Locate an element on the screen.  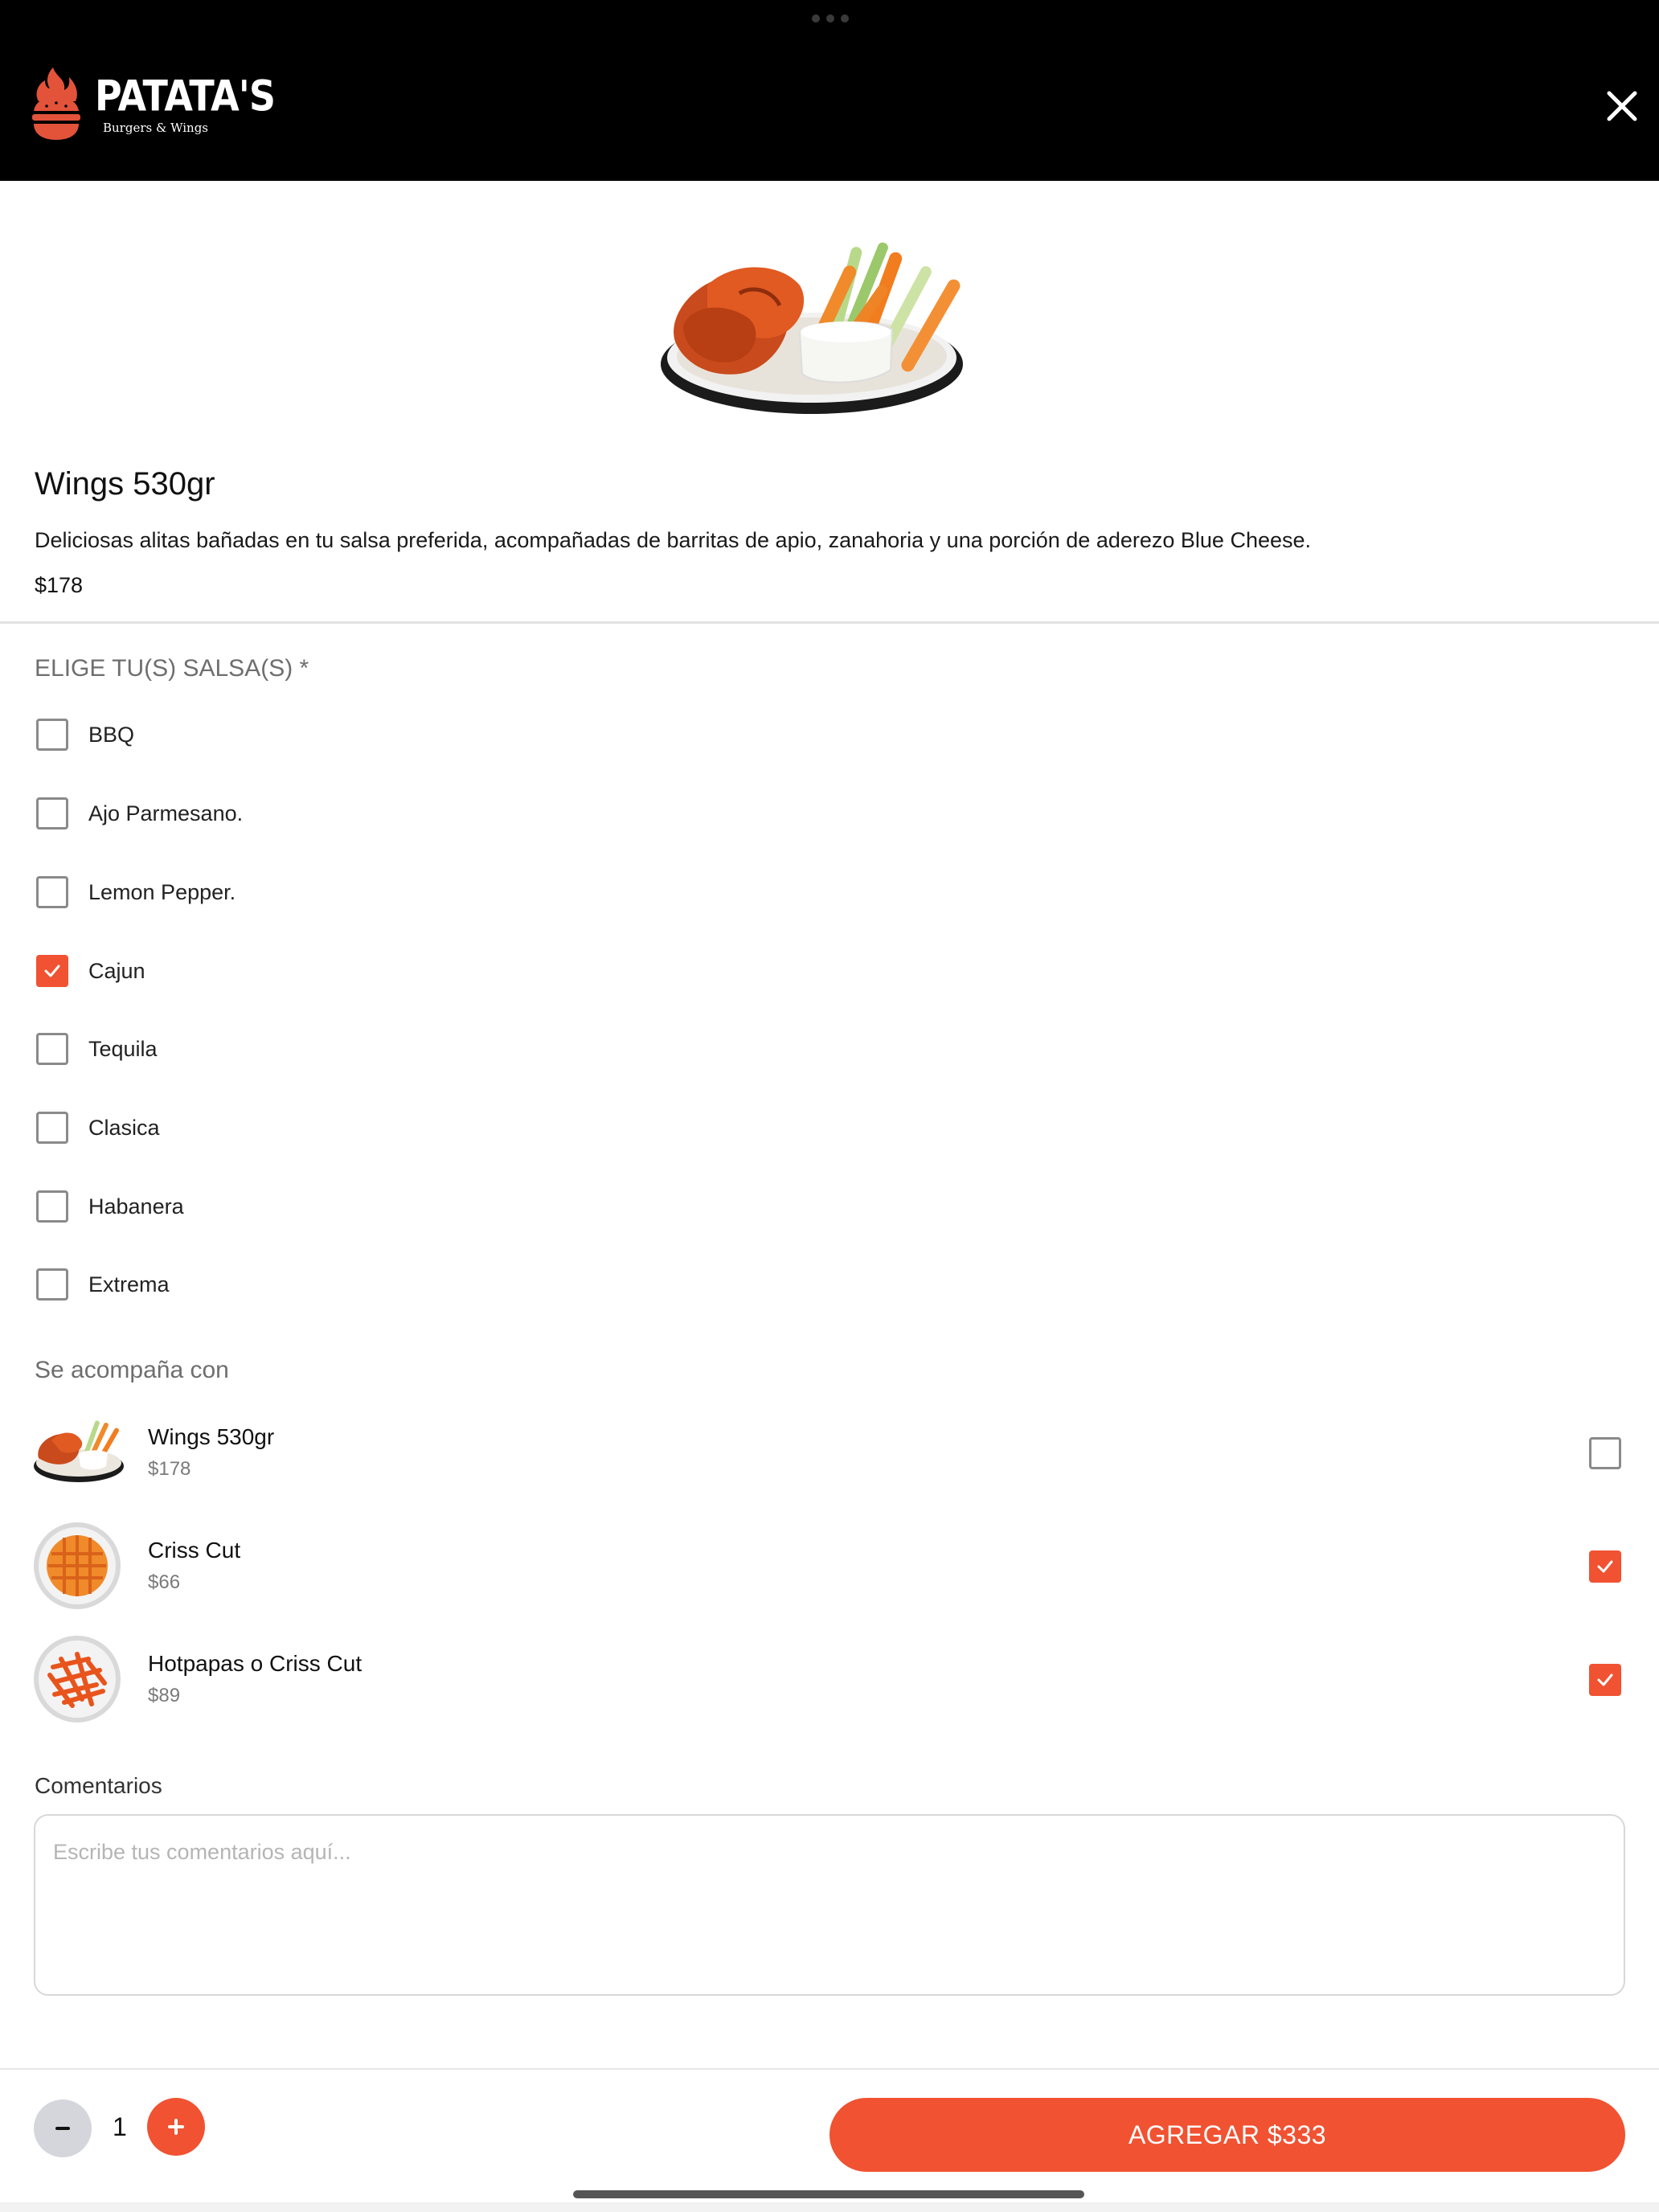
plus-icon is located at coordinates (176, 2127).